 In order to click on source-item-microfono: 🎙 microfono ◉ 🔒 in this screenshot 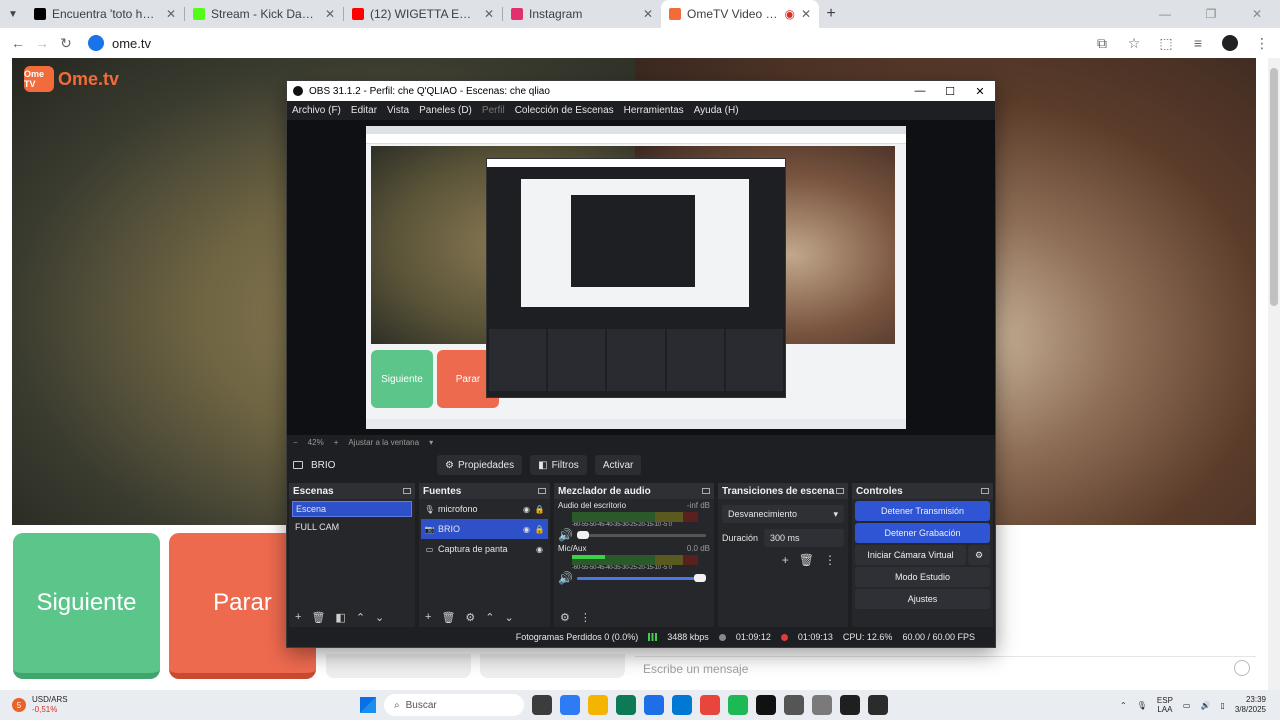, I will do `click(484, 509)`.